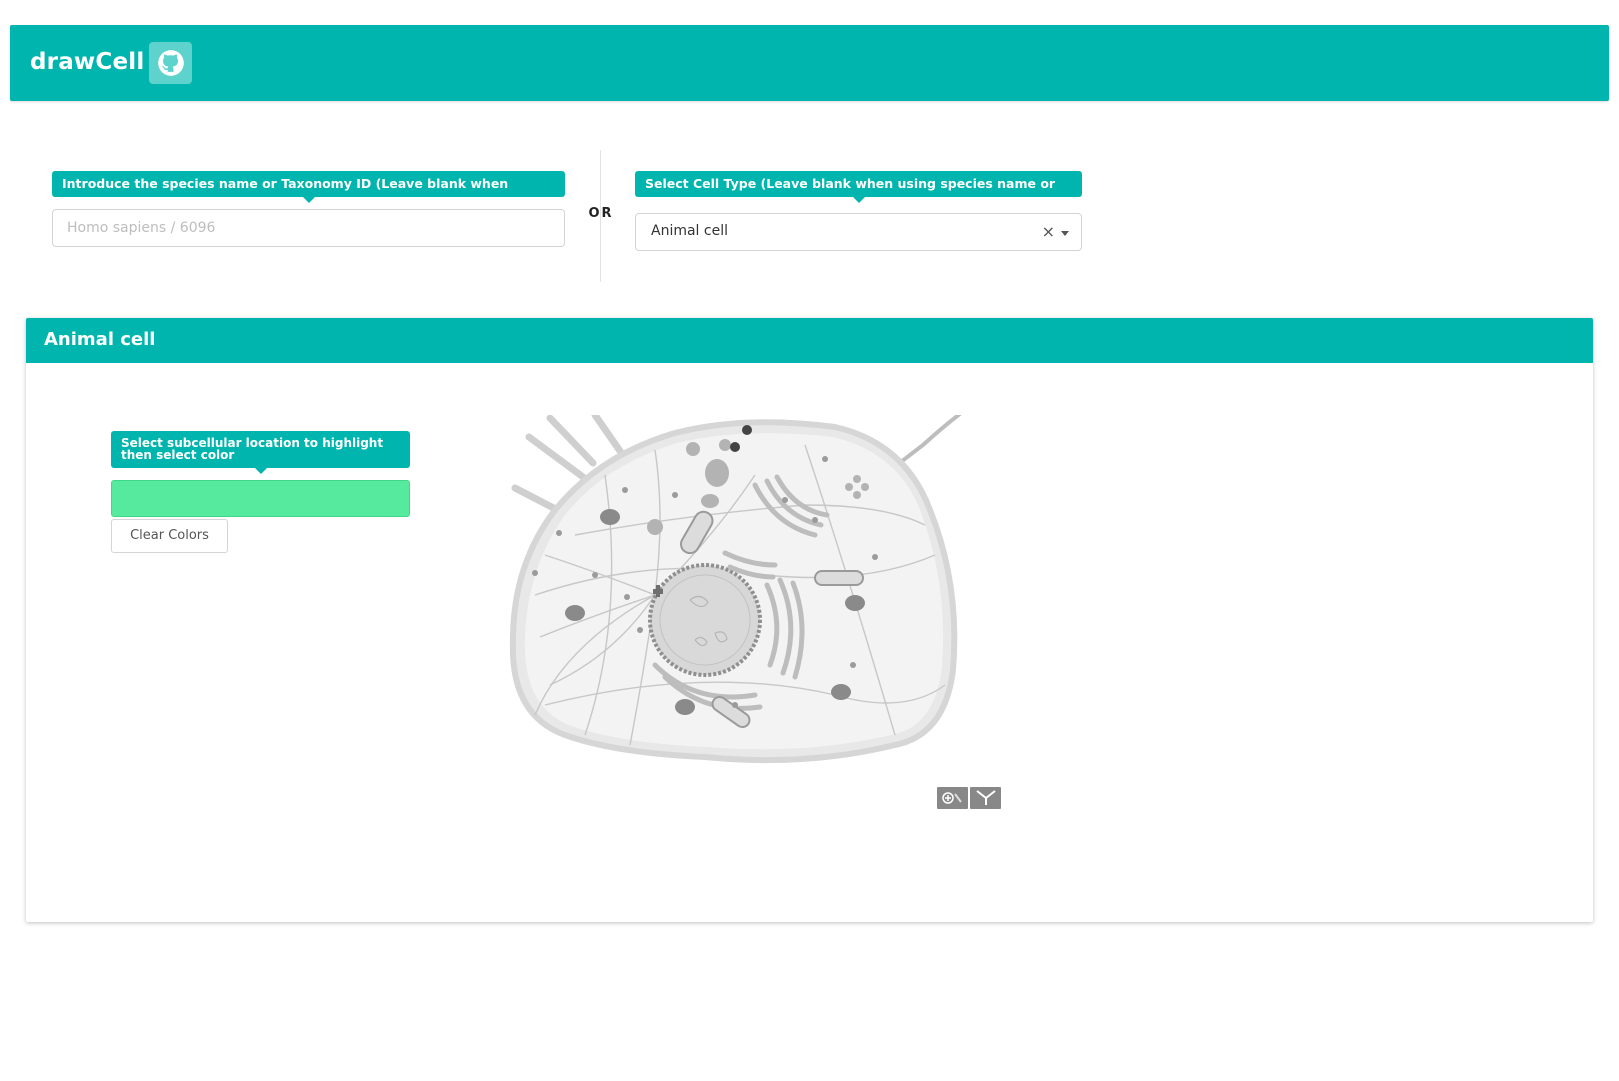 Image resolution: width=1619 pixels, height=1081 pixels. Describe the element at coordinates (658, 591) in the screenshot. I see `centrosome` at that location.